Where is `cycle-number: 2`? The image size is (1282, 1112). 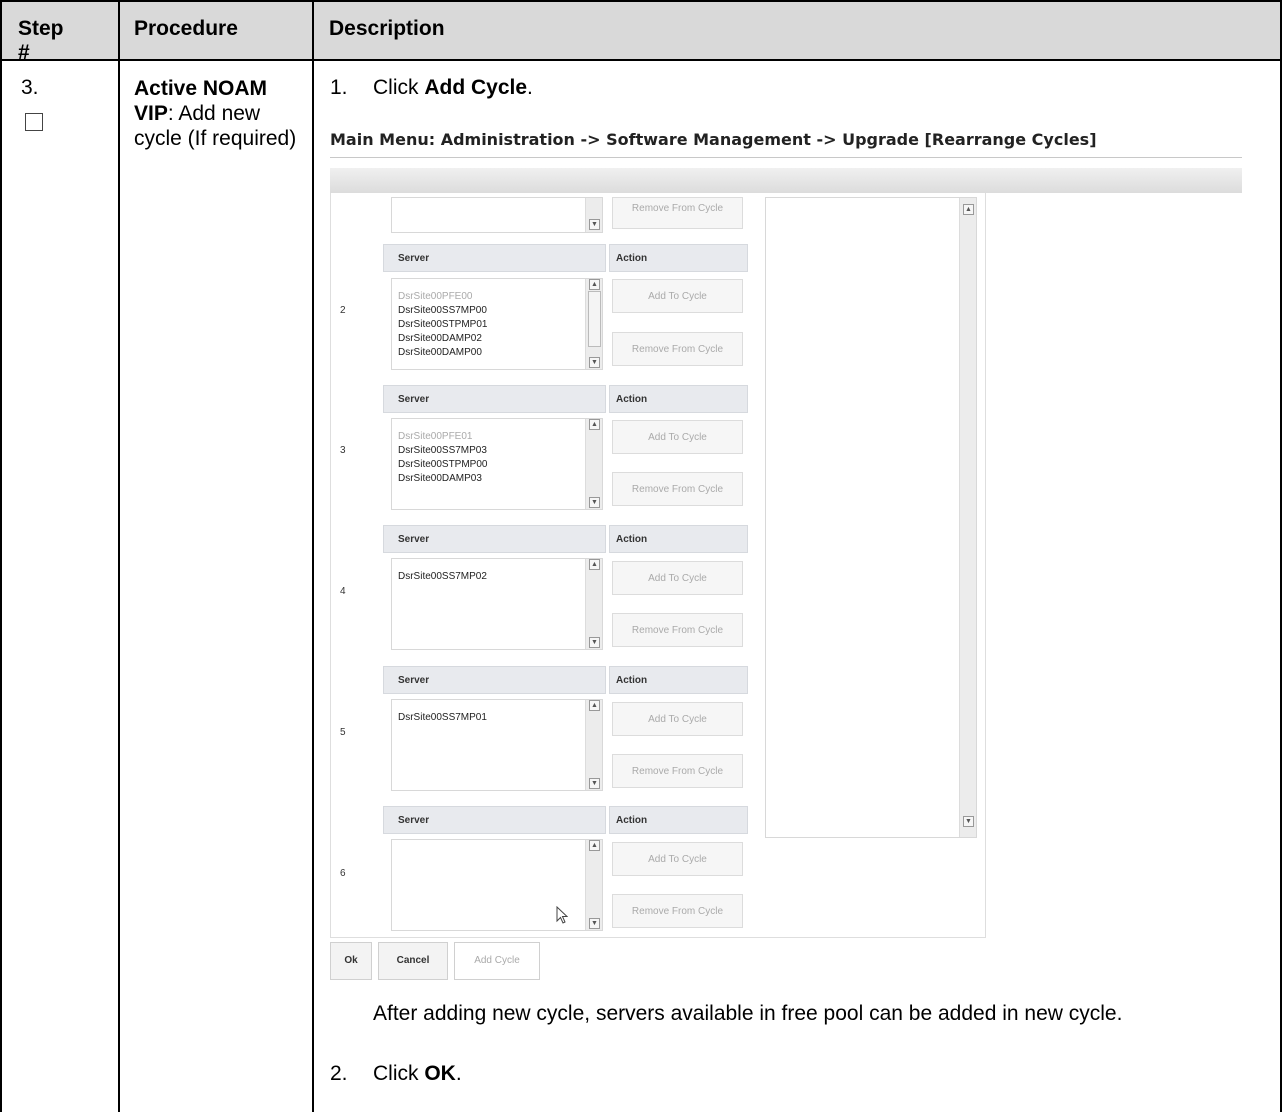 cycle-number: 2 is located at coordinates (343, 310).